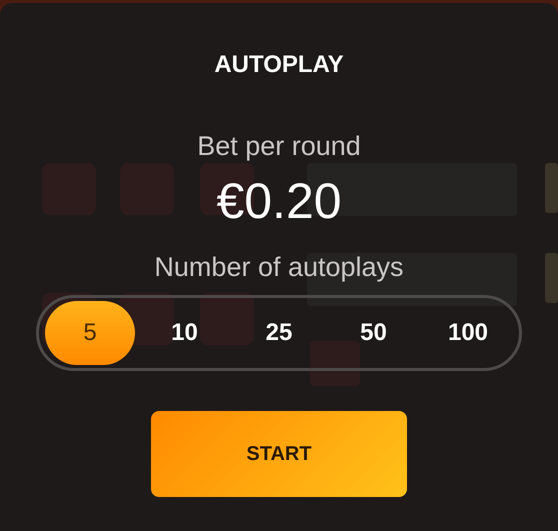 The height and width of the screenshot is (531, 558). Describe the element at coordinates (373, 333) in the screenshot. I see `autoplay-option: 50` at that location.